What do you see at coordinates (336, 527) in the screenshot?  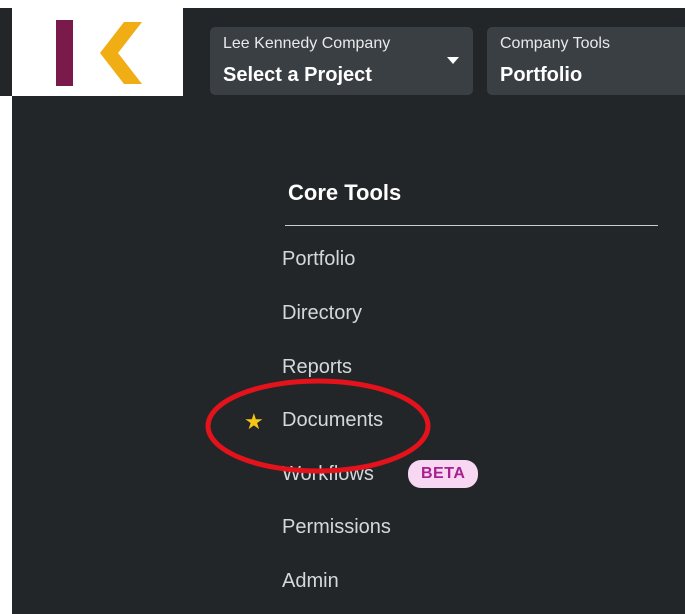 I see `menu-item-permissions: Permissions` at bounding box center [336, 527].